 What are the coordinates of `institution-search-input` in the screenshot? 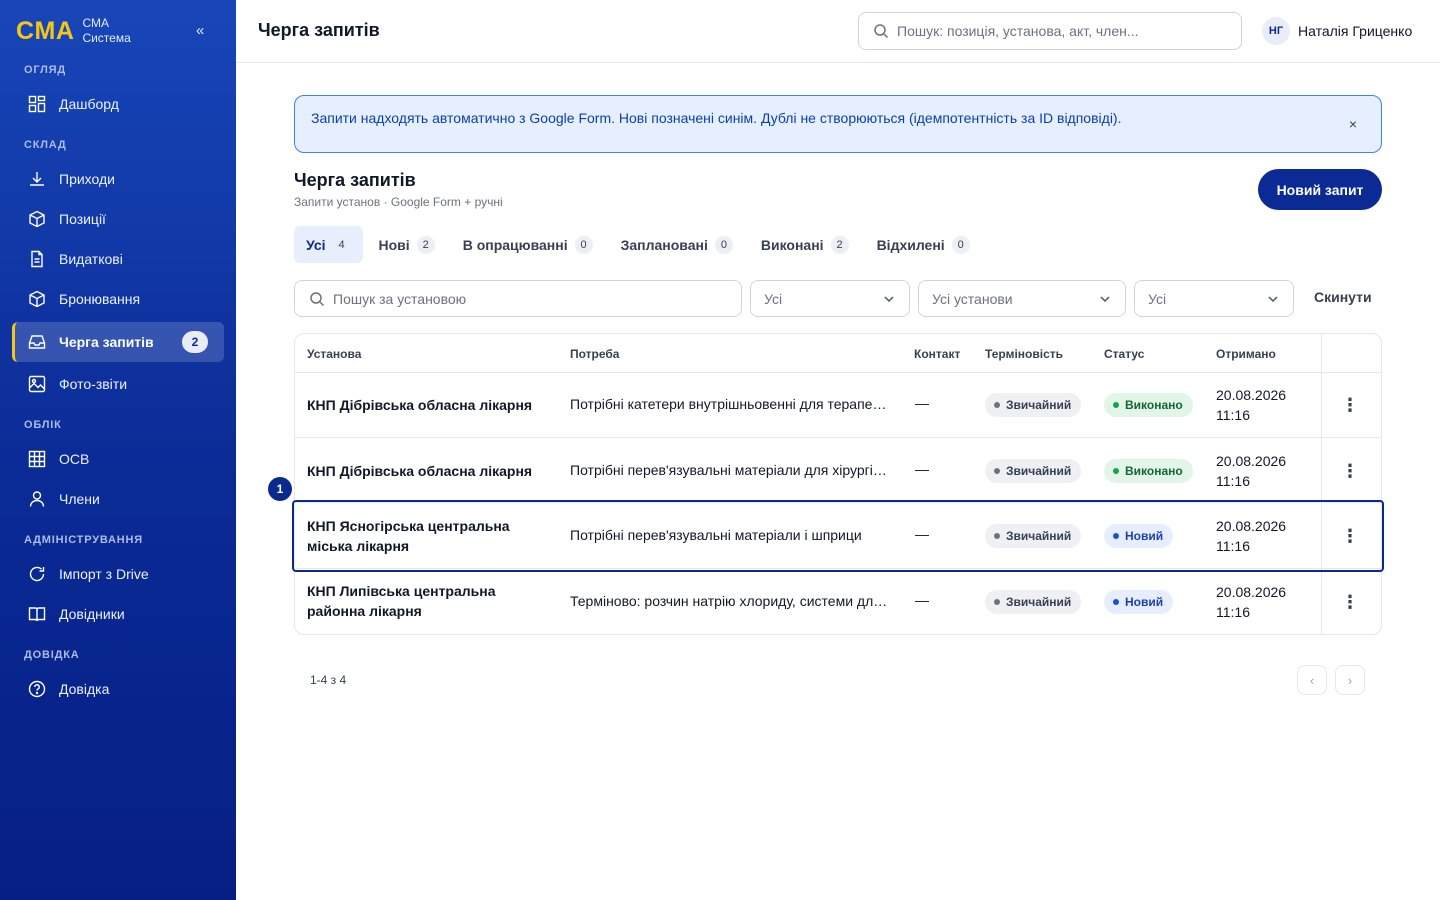 It's located at (523, 298).